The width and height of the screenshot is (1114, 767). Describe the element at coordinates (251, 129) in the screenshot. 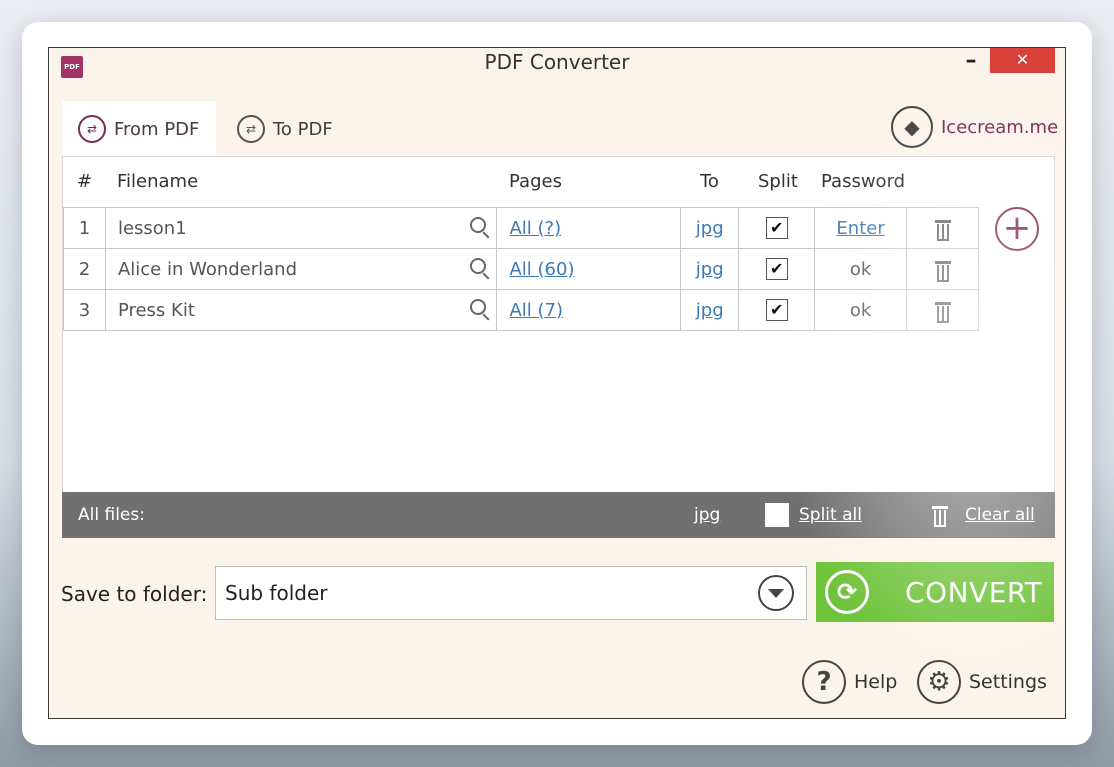

I see `to-pdf-icon: ⇄` at that location.